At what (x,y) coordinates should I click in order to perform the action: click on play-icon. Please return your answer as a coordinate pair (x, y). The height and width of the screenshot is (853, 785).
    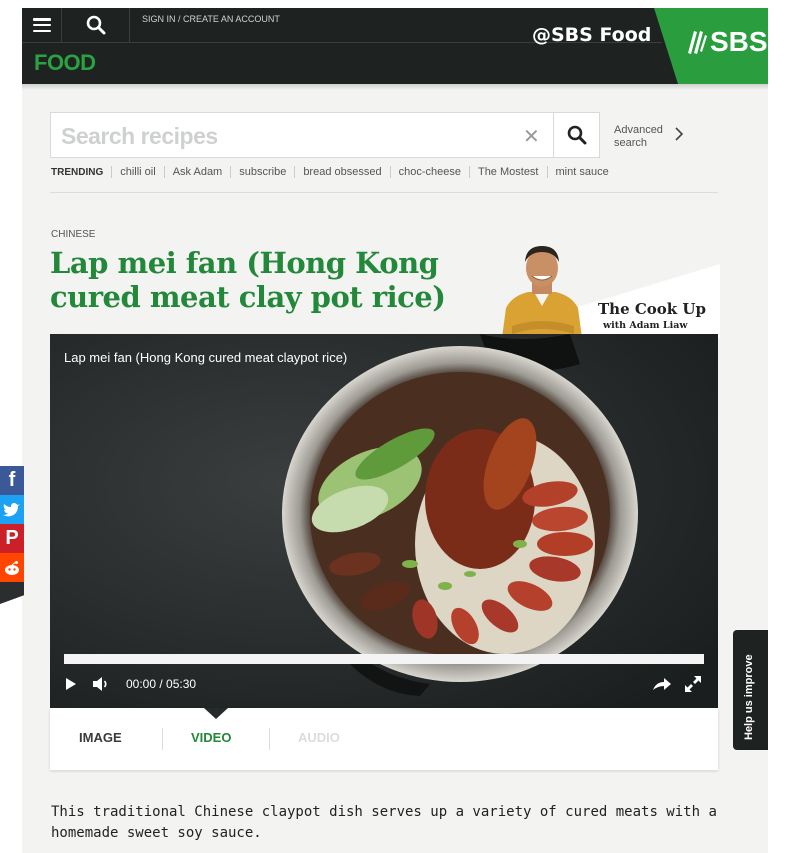
    Looking at the image, I should click on (71, 684).